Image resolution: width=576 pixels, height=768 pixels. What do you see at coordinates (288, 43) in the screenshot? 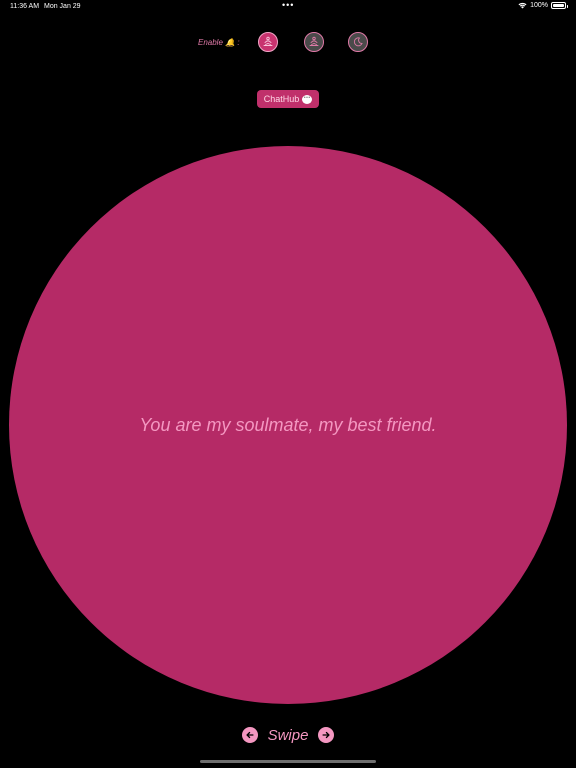
I see `enable-notifications-row: Enable 🔔 :` at bounding box center [288, 43].